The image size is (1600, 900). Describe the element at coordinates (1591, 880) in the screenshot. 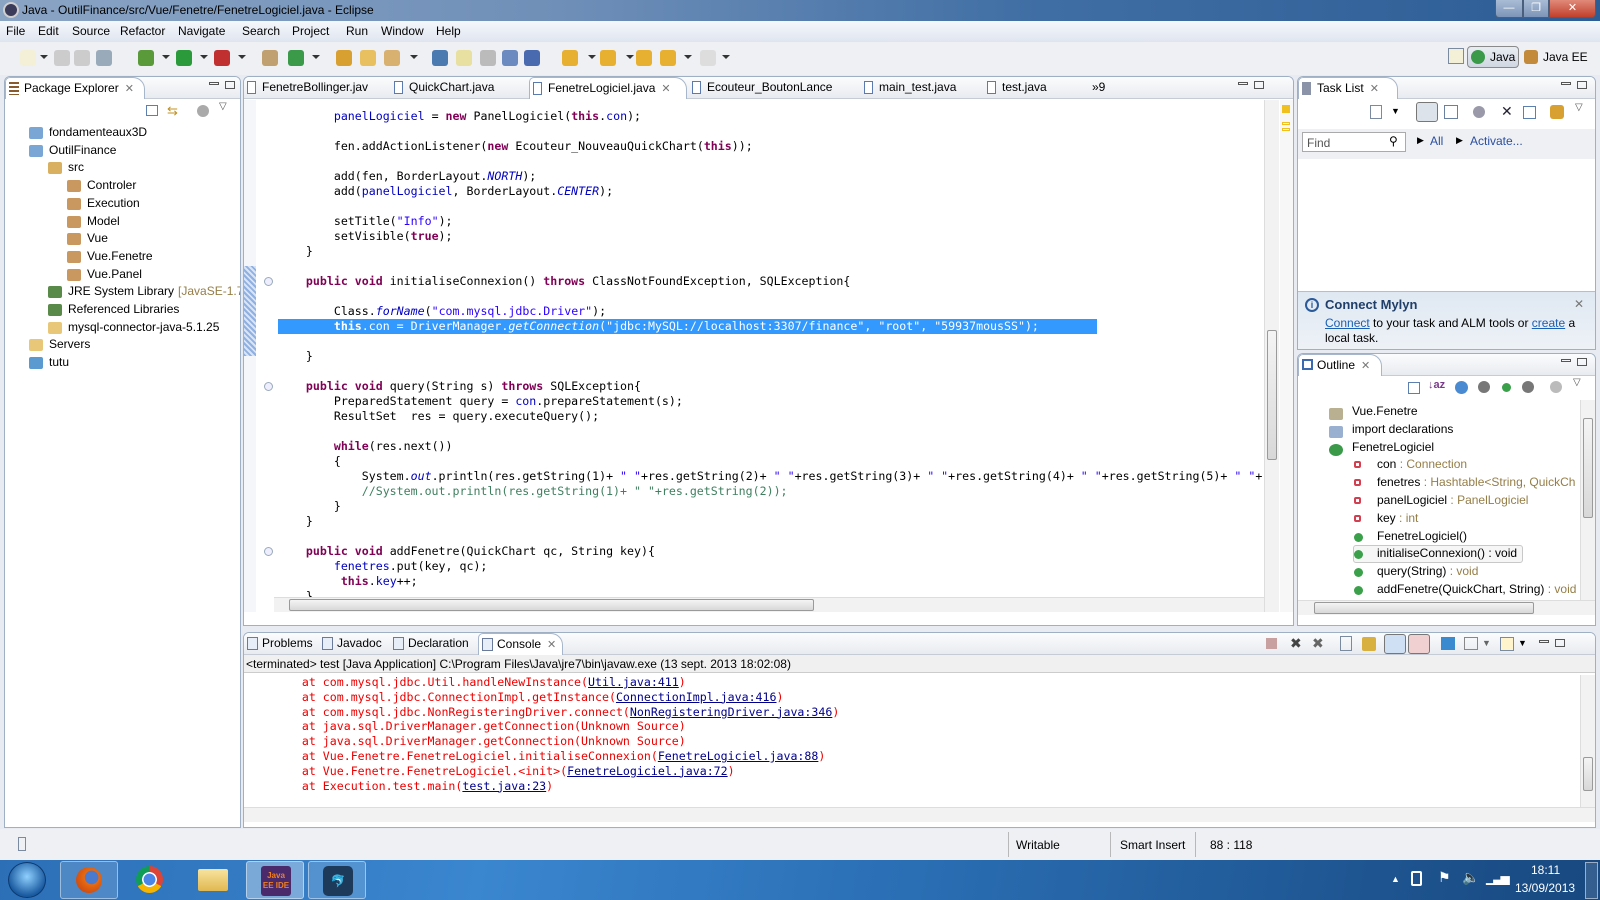

I see `show-desktop-button` at that location.